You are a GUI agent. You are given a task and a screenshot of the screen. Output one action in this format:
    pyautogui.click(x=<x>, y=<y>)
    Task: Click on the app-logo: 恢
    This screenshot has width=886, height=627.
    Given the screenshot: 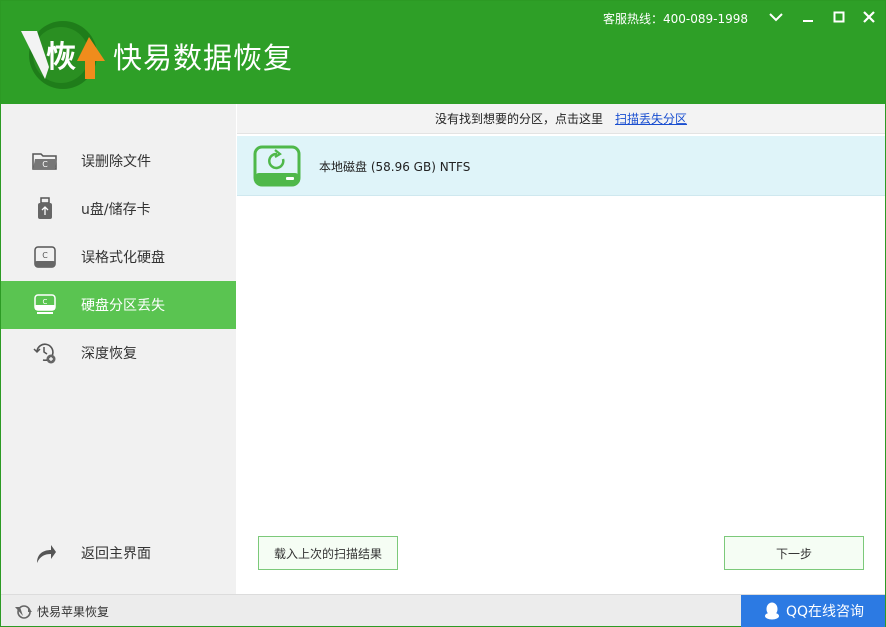 What is the action you would take?
    pyautogui.click(x=63, y=55)
    